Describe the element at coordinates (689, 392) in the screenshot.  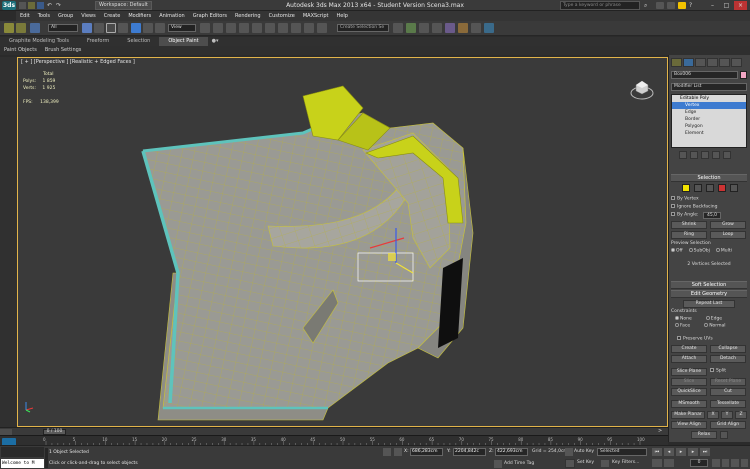
I see `quickslice-button: QuickSlice` at that location.